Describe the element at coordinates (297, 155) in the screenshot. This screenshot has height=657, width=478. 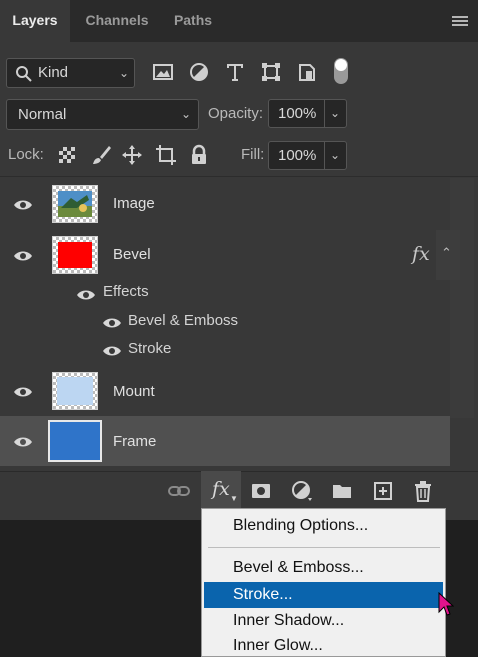
I see `fill-value: 100%` at that location.